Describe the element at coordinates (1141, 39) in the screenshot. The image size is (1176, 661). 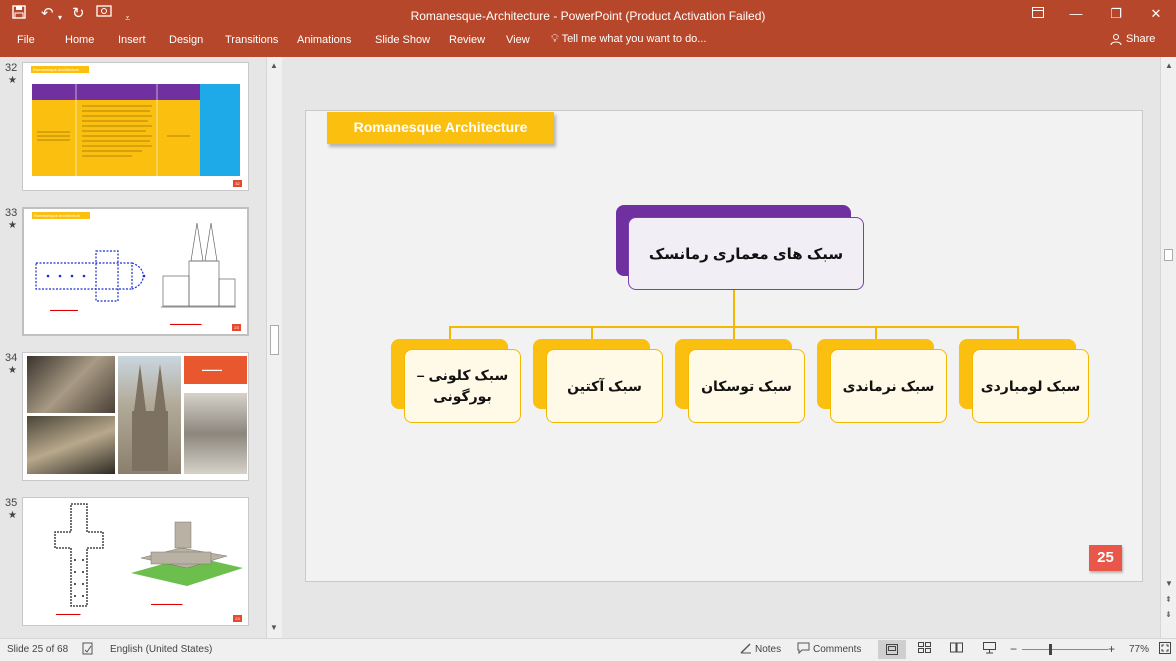
I see `share-label: Share` at that location.